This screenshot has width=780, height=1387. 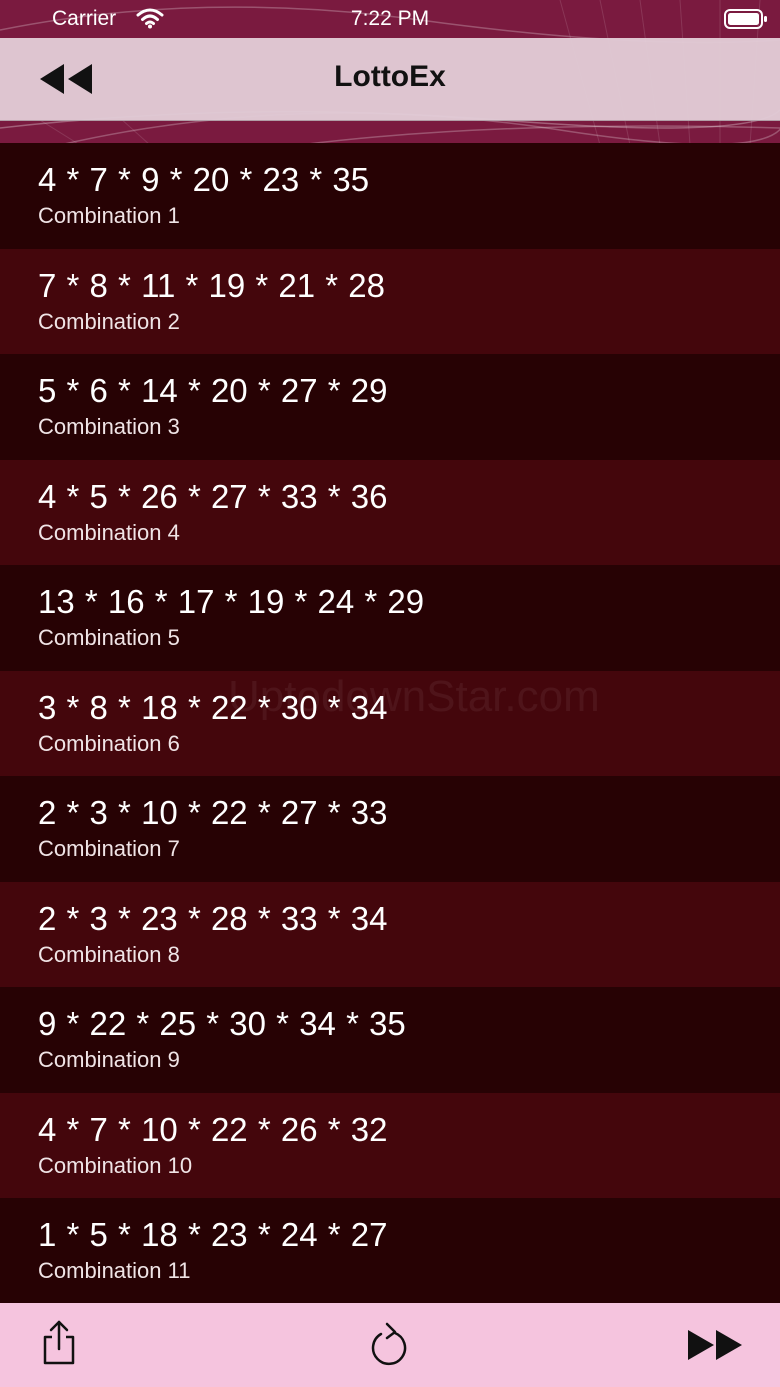 I want to click on combination-label: Combination 7, so click(x=109, y=848).